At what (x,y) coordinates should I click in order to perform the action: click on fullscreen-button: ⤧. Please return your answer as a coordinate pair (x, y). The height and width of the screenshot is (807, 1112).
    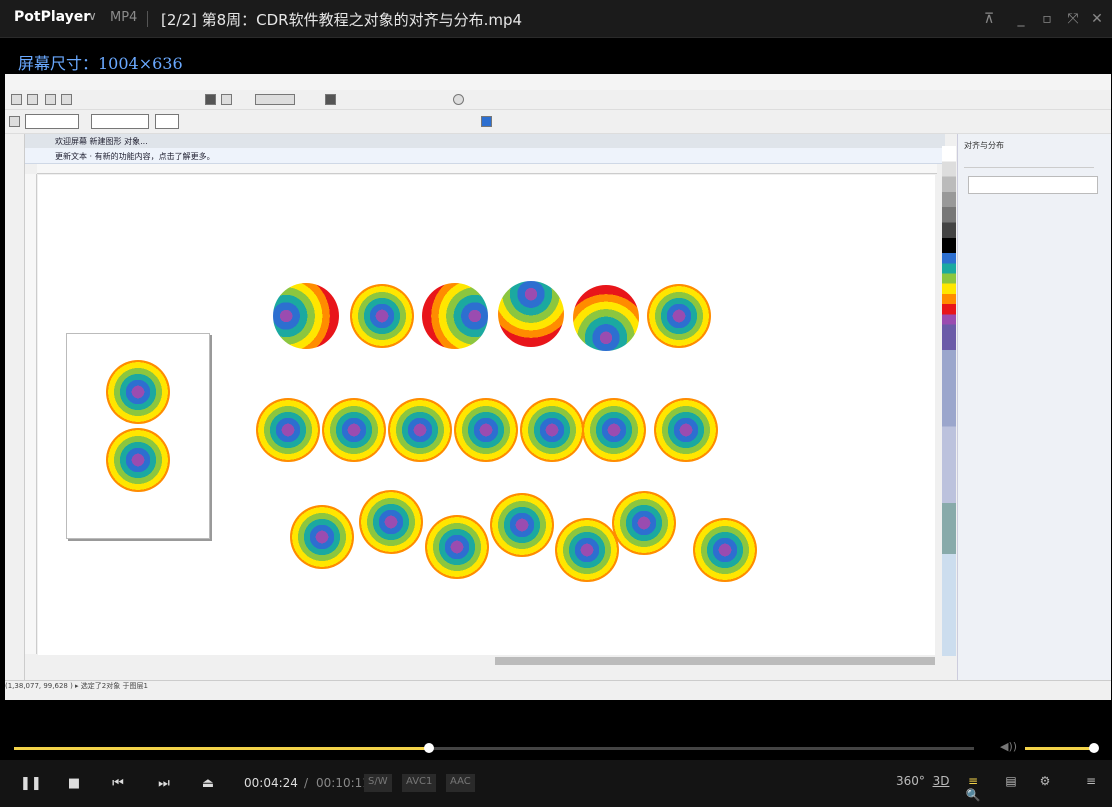
    Looking at the image, I should click on (1073, 19).